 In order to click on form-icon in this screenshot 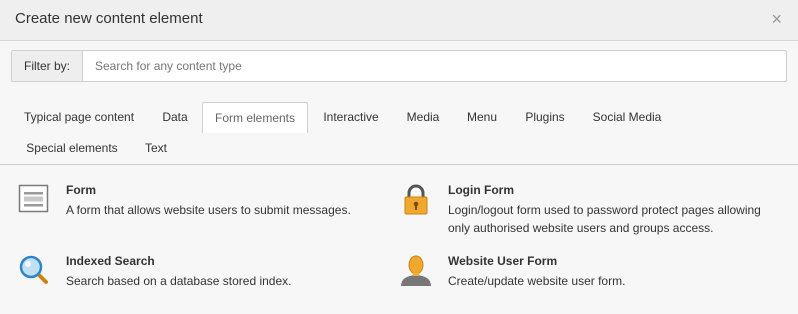, I will do `click(33, 198)`.